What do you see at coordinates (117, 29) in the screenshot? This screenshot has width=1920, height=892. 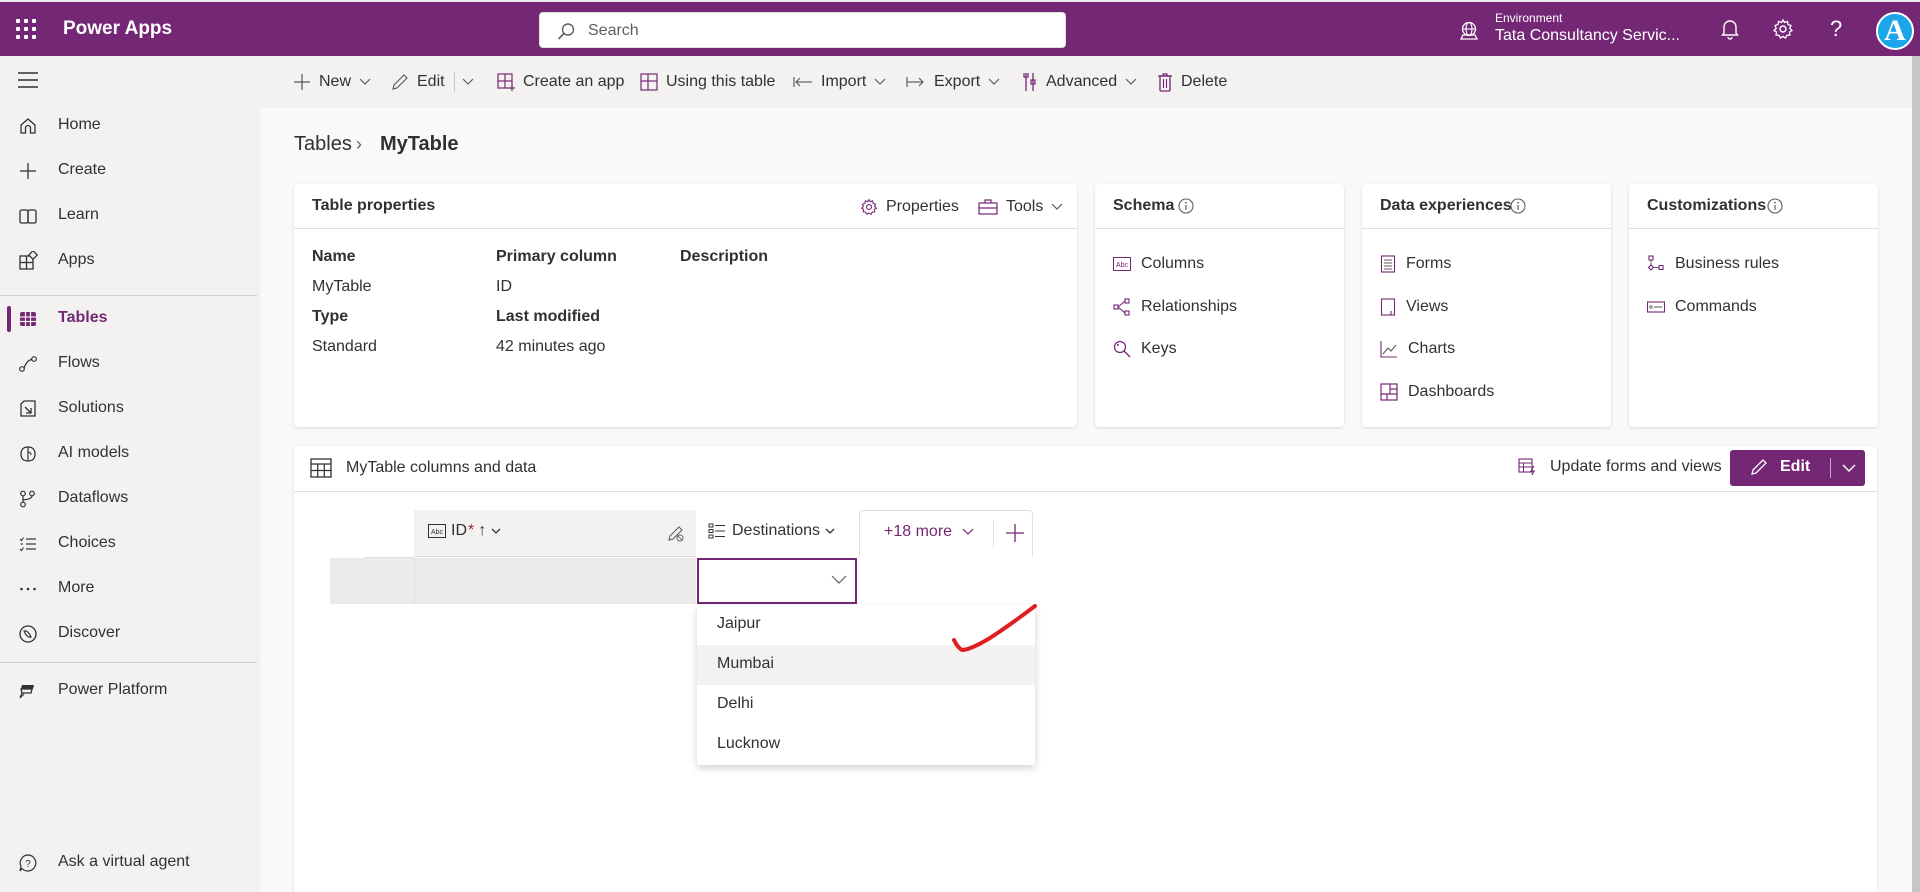 I see `app-title: Power Apps` at bounding box center [117, 29].